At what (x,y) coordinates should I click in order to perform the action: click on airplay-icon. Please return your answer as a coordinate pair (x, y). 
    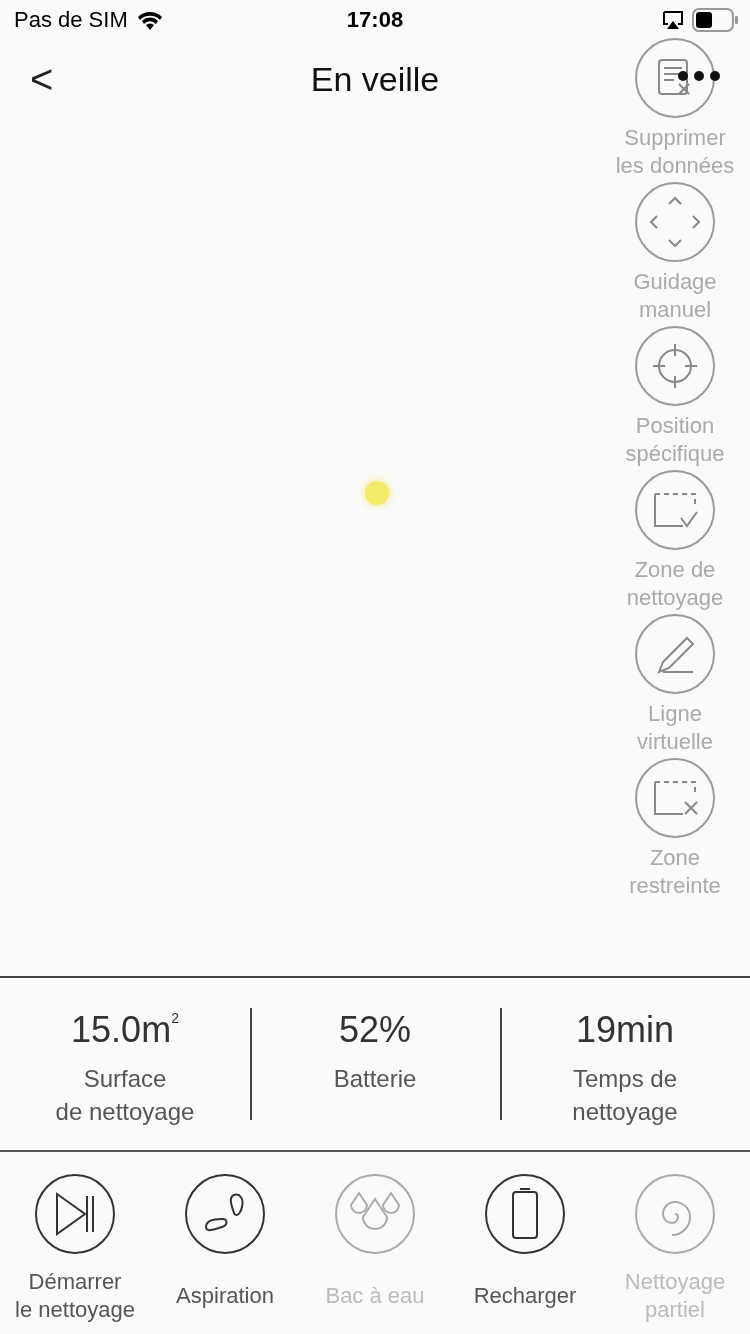
    Looking at the image, I should click on (673, 20).